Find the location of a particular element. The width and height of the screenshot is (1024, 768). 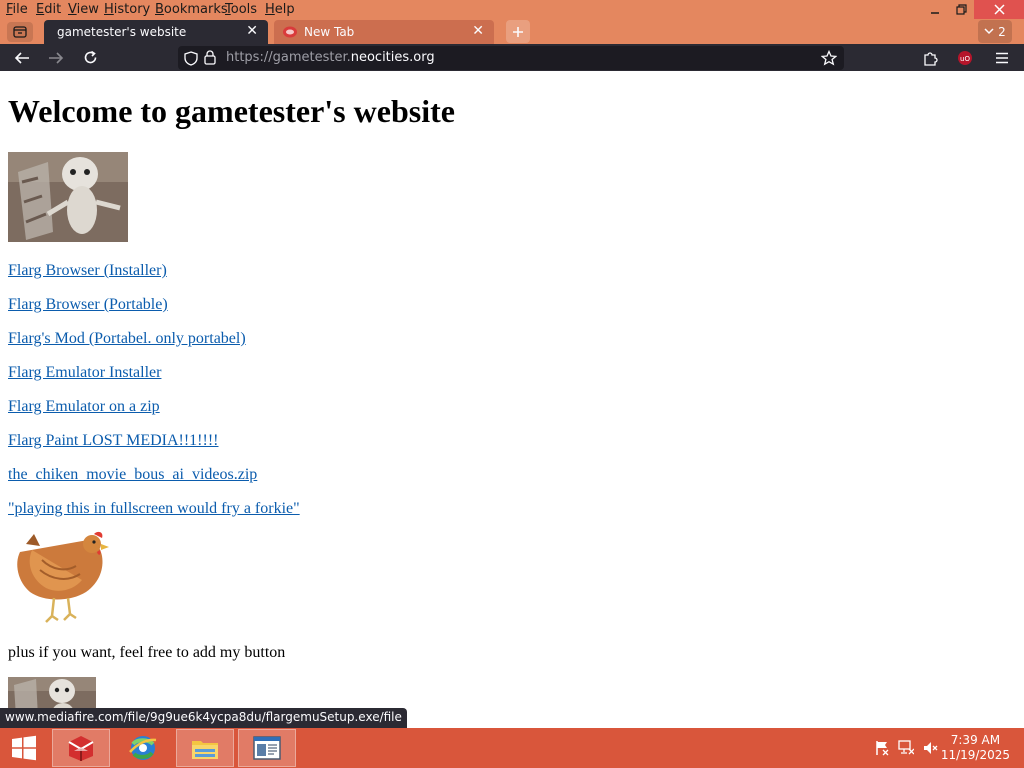

link-chiken-movie-zip: the_chiken_movie_bous_ai_videos.zip is located at coordinates (132, 475).